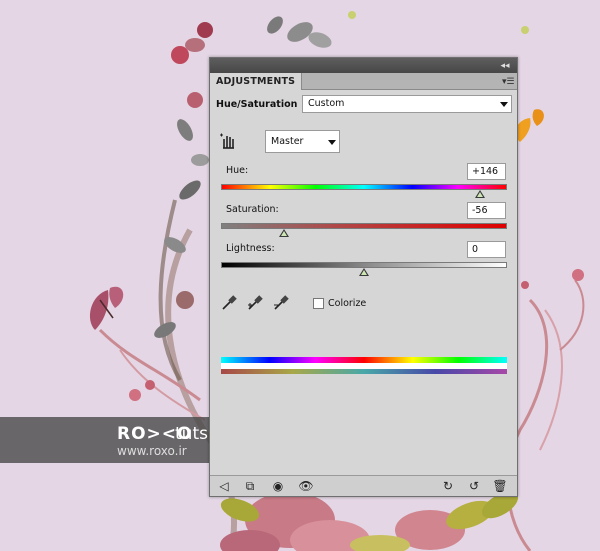 Image resolution: width=600 pixels, height=551 pixels. What do you see at coordinates (255, 303) in the screenshot?
I see `eyedropper-add-icon` at bounding box center [255, 303].